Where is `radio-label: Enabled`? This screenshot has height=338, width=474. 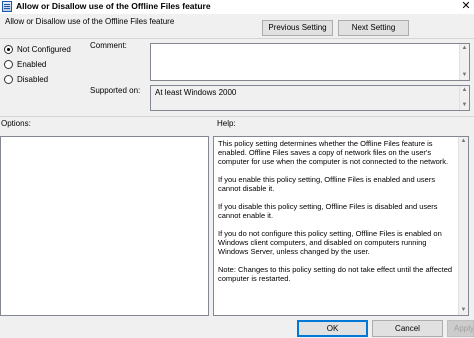
radio-label: Enabled is located at coordinates (32, 64).